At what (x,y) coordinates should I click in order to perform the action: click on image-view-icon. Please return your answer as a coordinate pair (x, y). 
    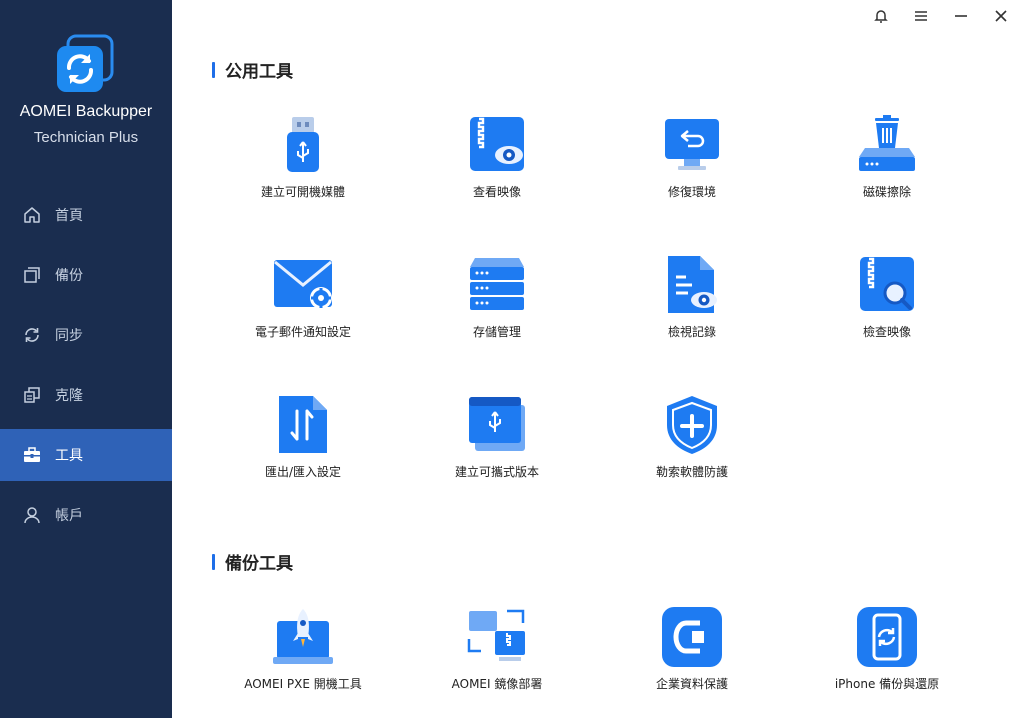
    Looking at the image, I should click on (497, 144).